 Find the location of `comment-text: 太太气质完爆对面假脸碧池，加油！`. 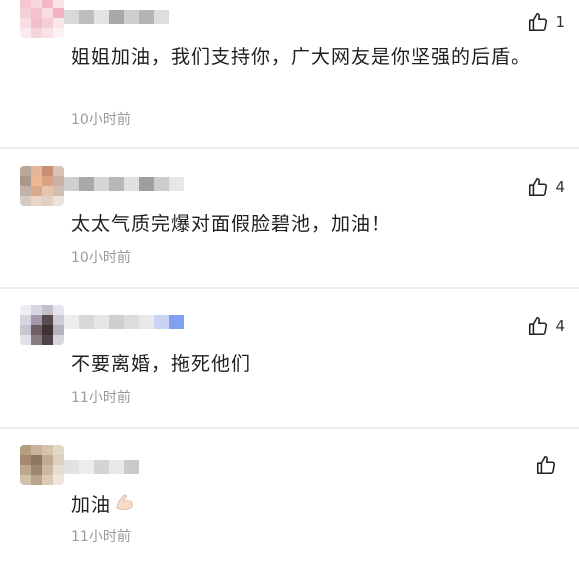

comment-text: 太太气质完爆对面假脸碧池，加油！ is located at coordinates (231, 224).